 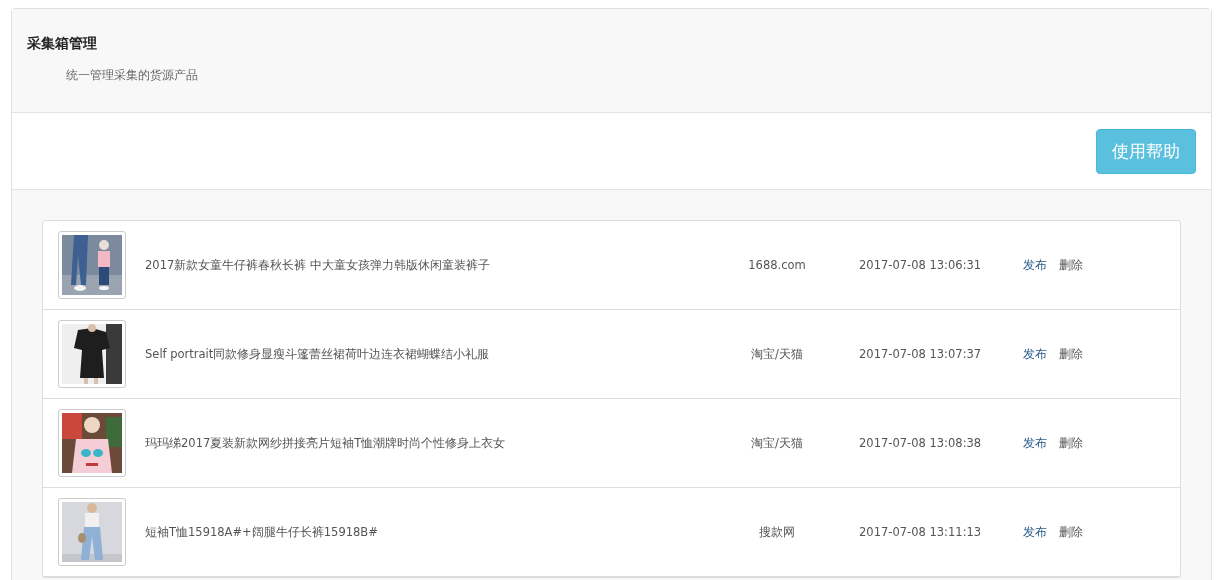 What do you see at coordinates (318, 354) in the screenshot?
I see `product-title: Self portrait同款修身显瘦斗篷蕾丝裙荷叶边连衣裙蝴蝶结小礼服` at bounding box center [318, 354].